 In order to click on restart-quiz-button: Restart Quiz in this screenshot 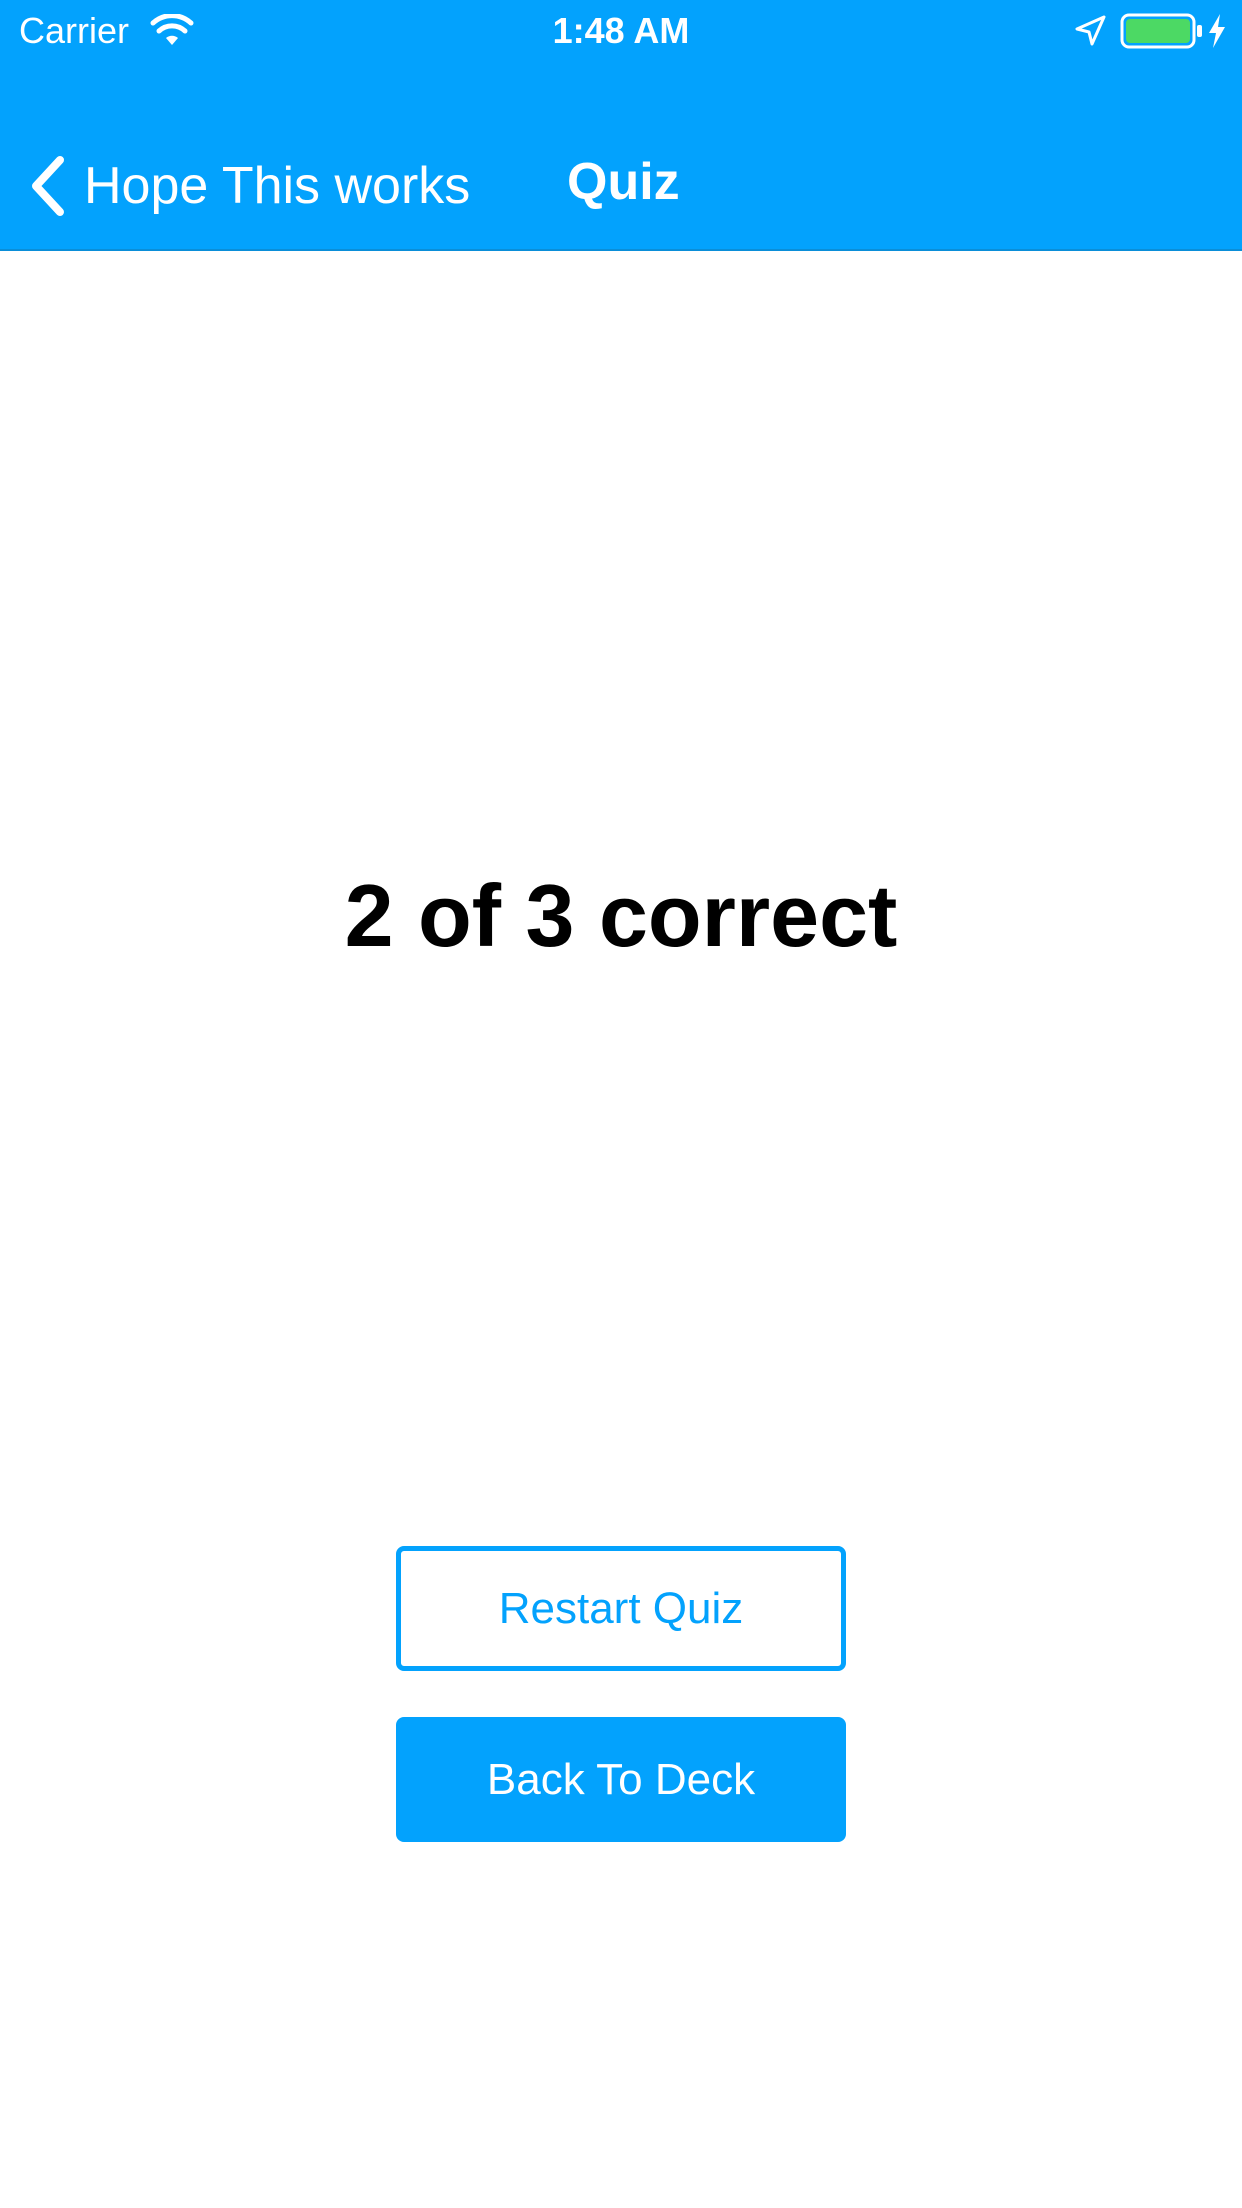, I will do `click(621, 1608)`.